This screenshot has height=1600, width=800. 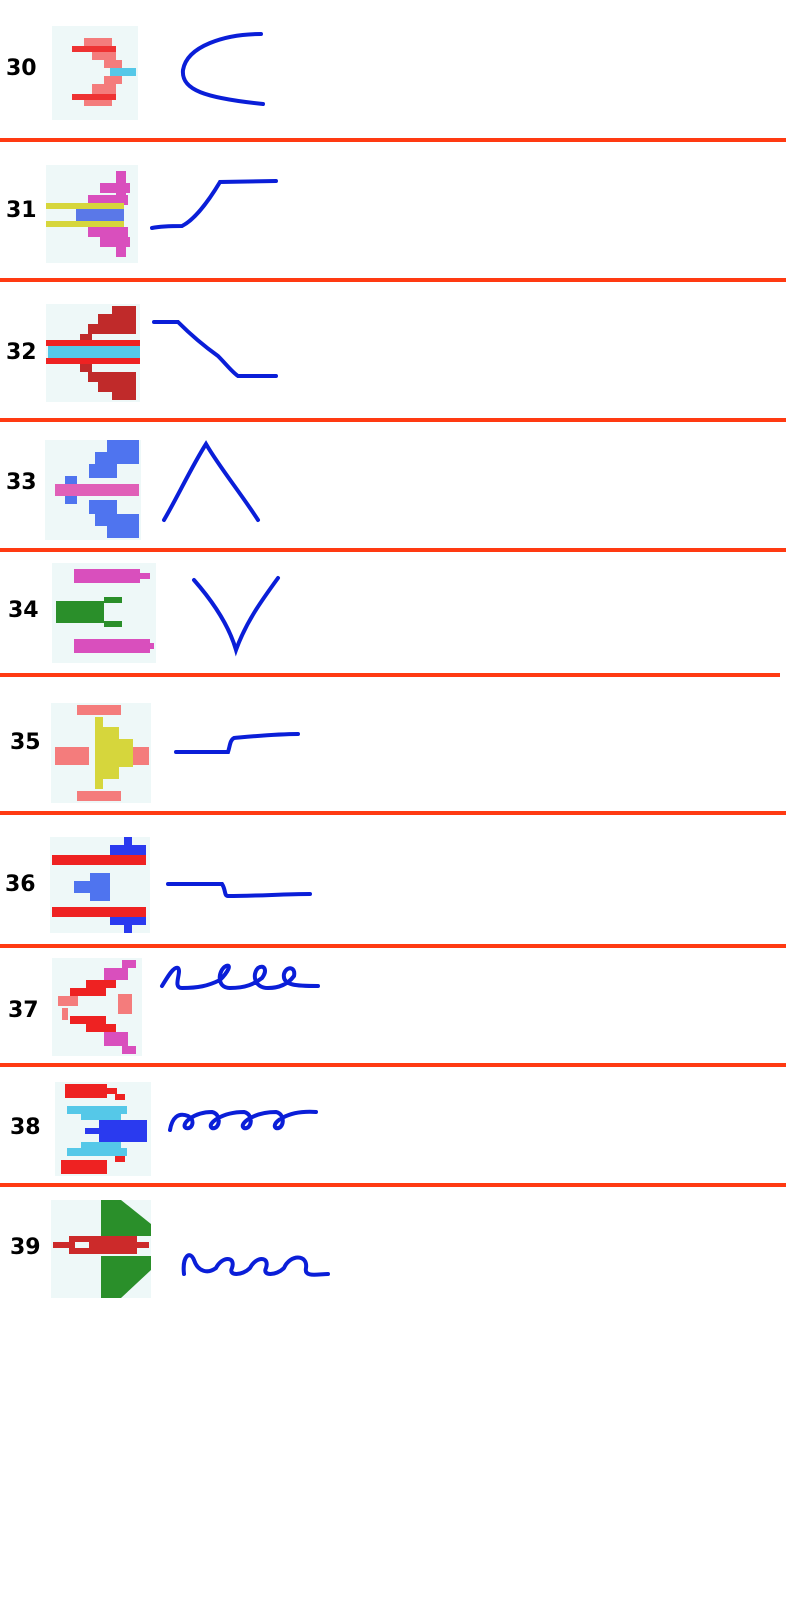 What do you see at coordinates (216, 349) in the screenshot?
I see `step-drop-path-icon` at bounding box center [216, 349].